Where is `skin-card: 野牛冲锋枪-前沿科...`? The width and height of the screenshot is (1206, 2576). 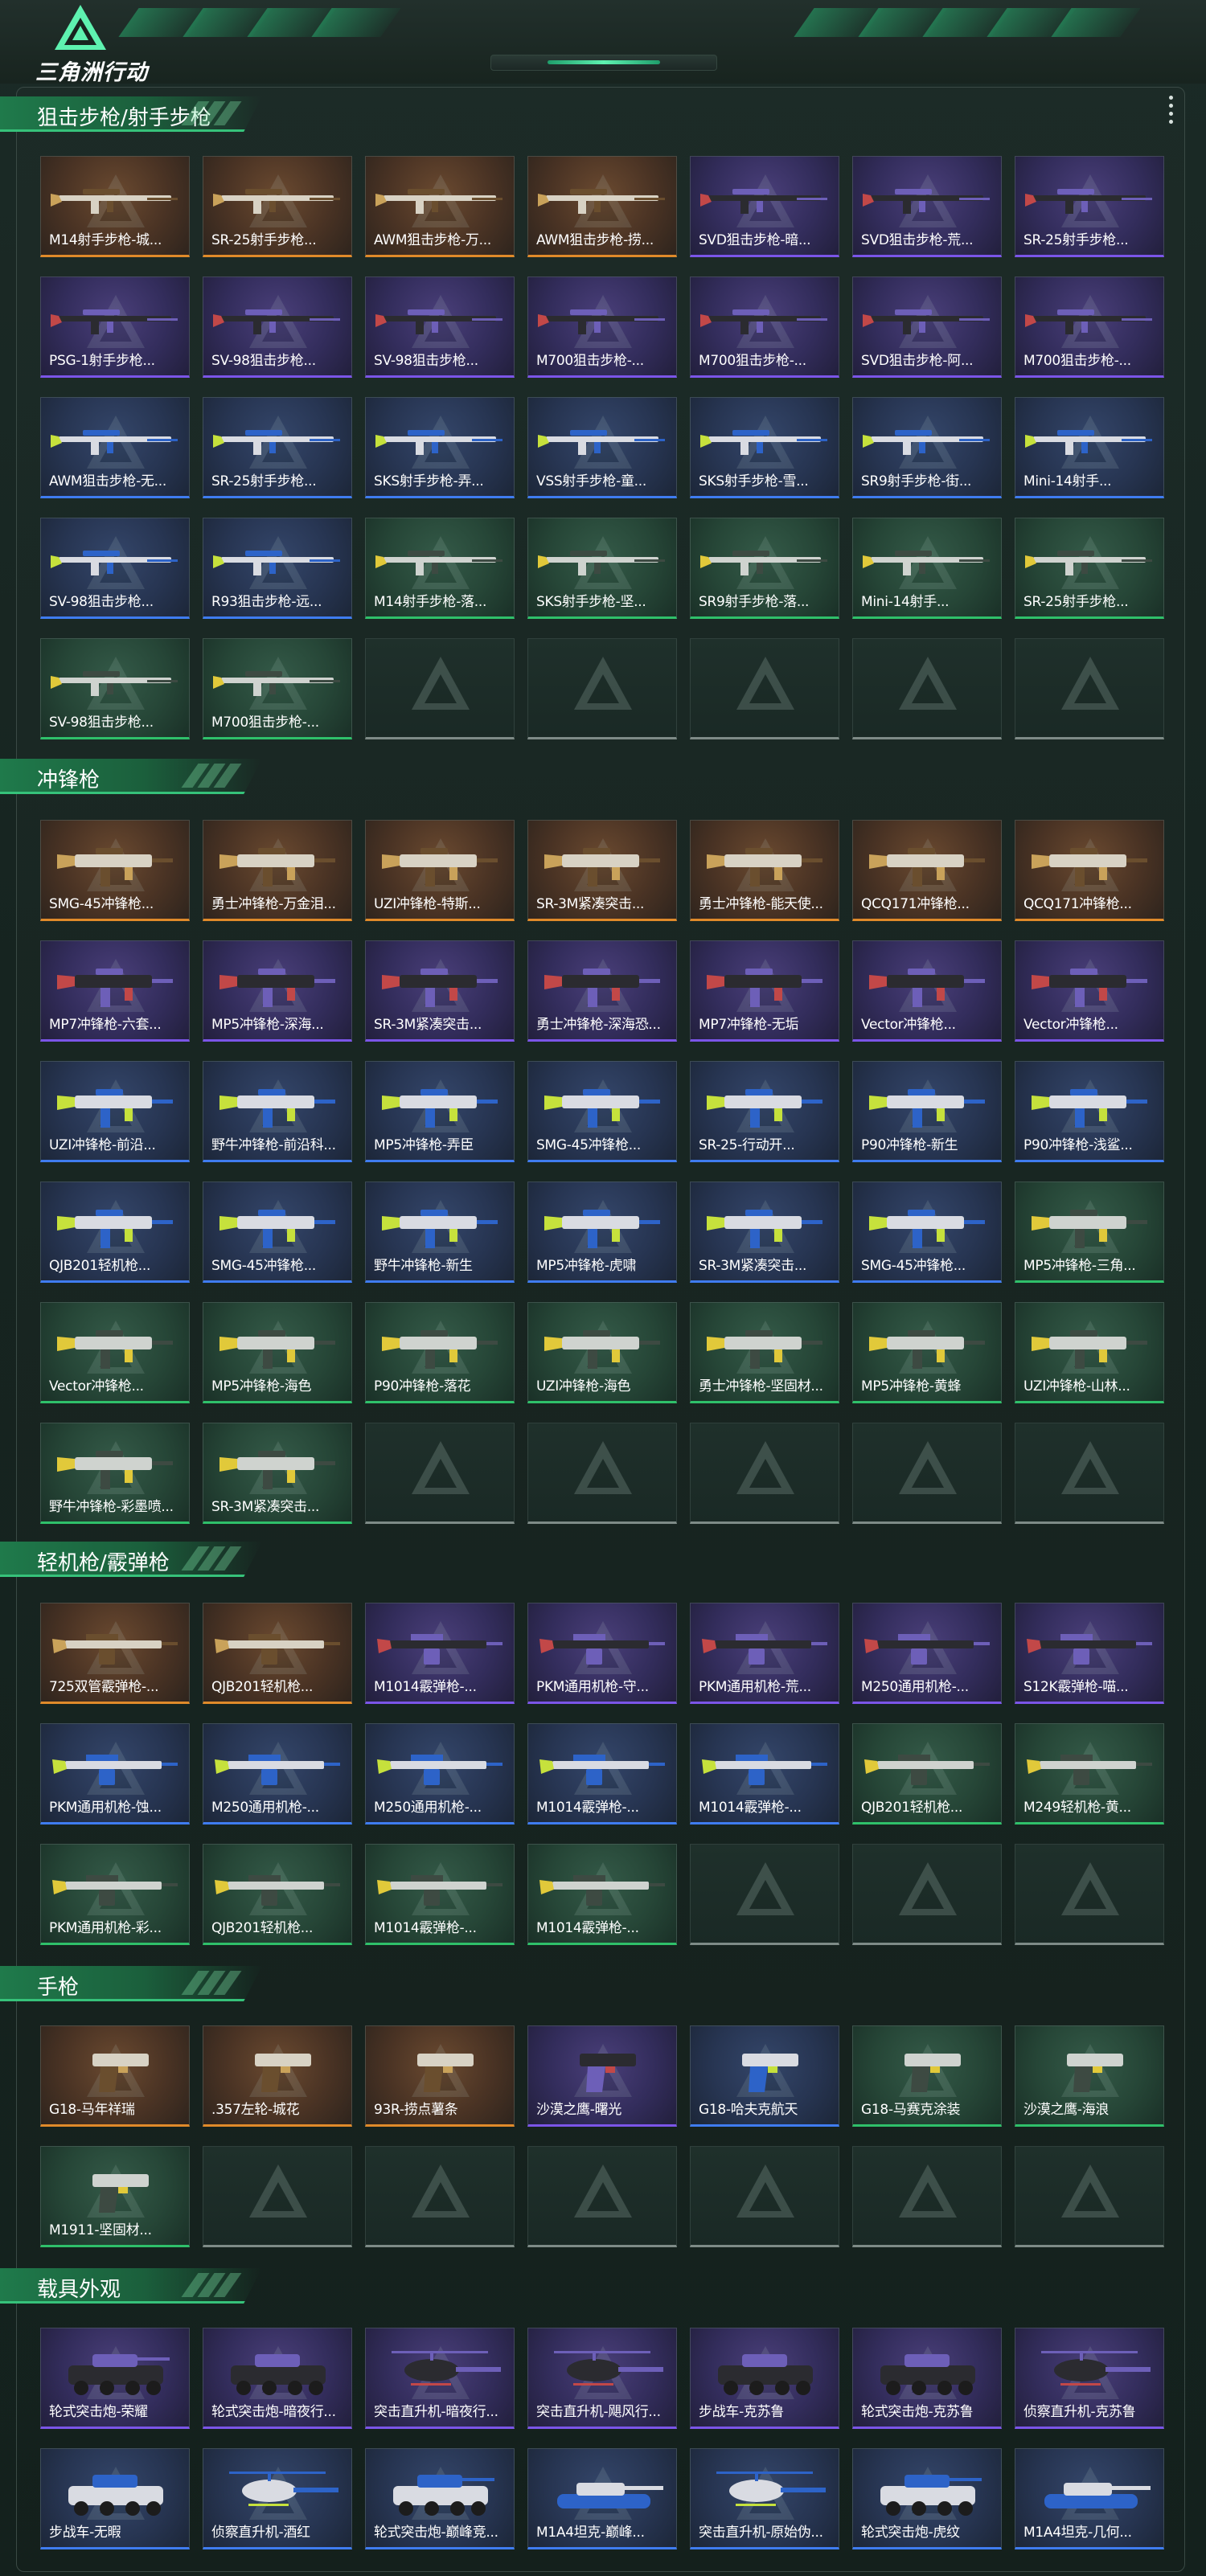 skin-card: 野牛冲锋枪-前沿科... is located at coordinates (277, 1111).